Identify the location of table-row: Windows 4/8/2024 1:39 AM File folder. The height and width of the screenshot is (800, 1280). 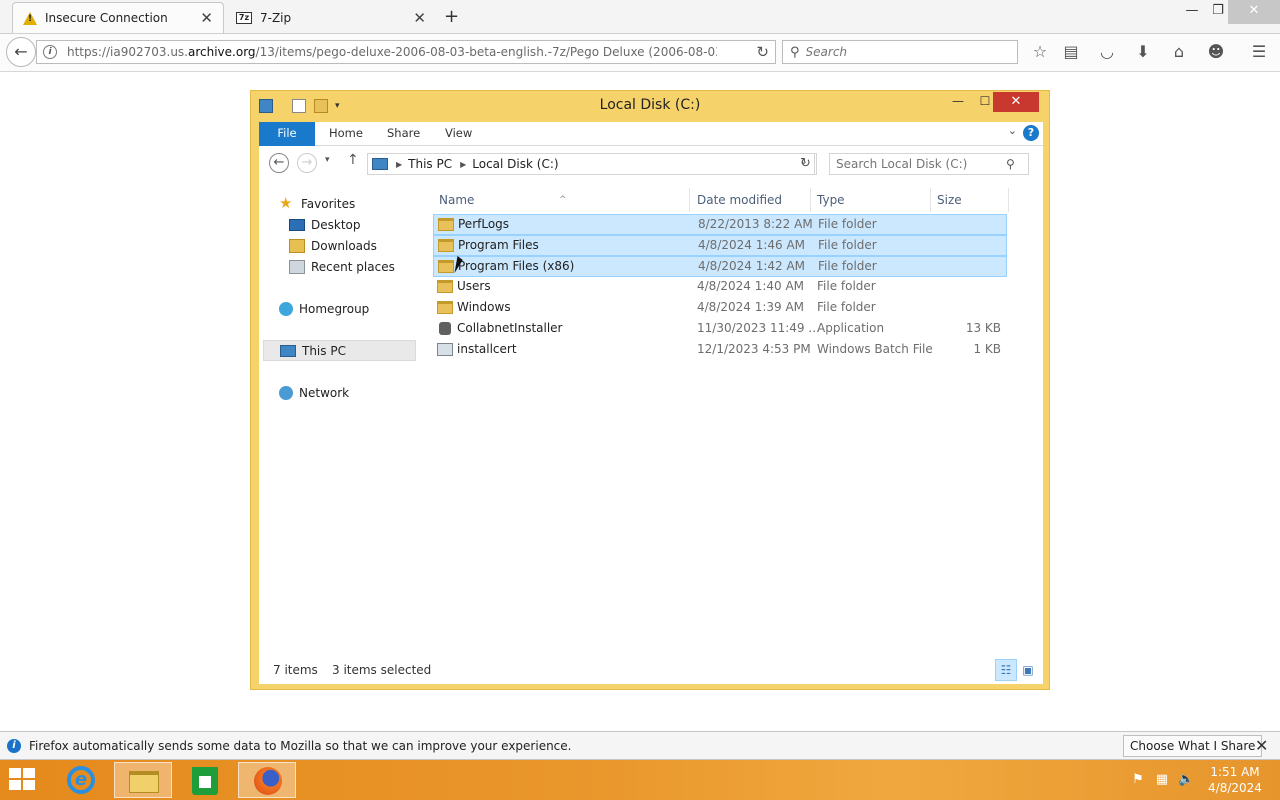
(720, 308).